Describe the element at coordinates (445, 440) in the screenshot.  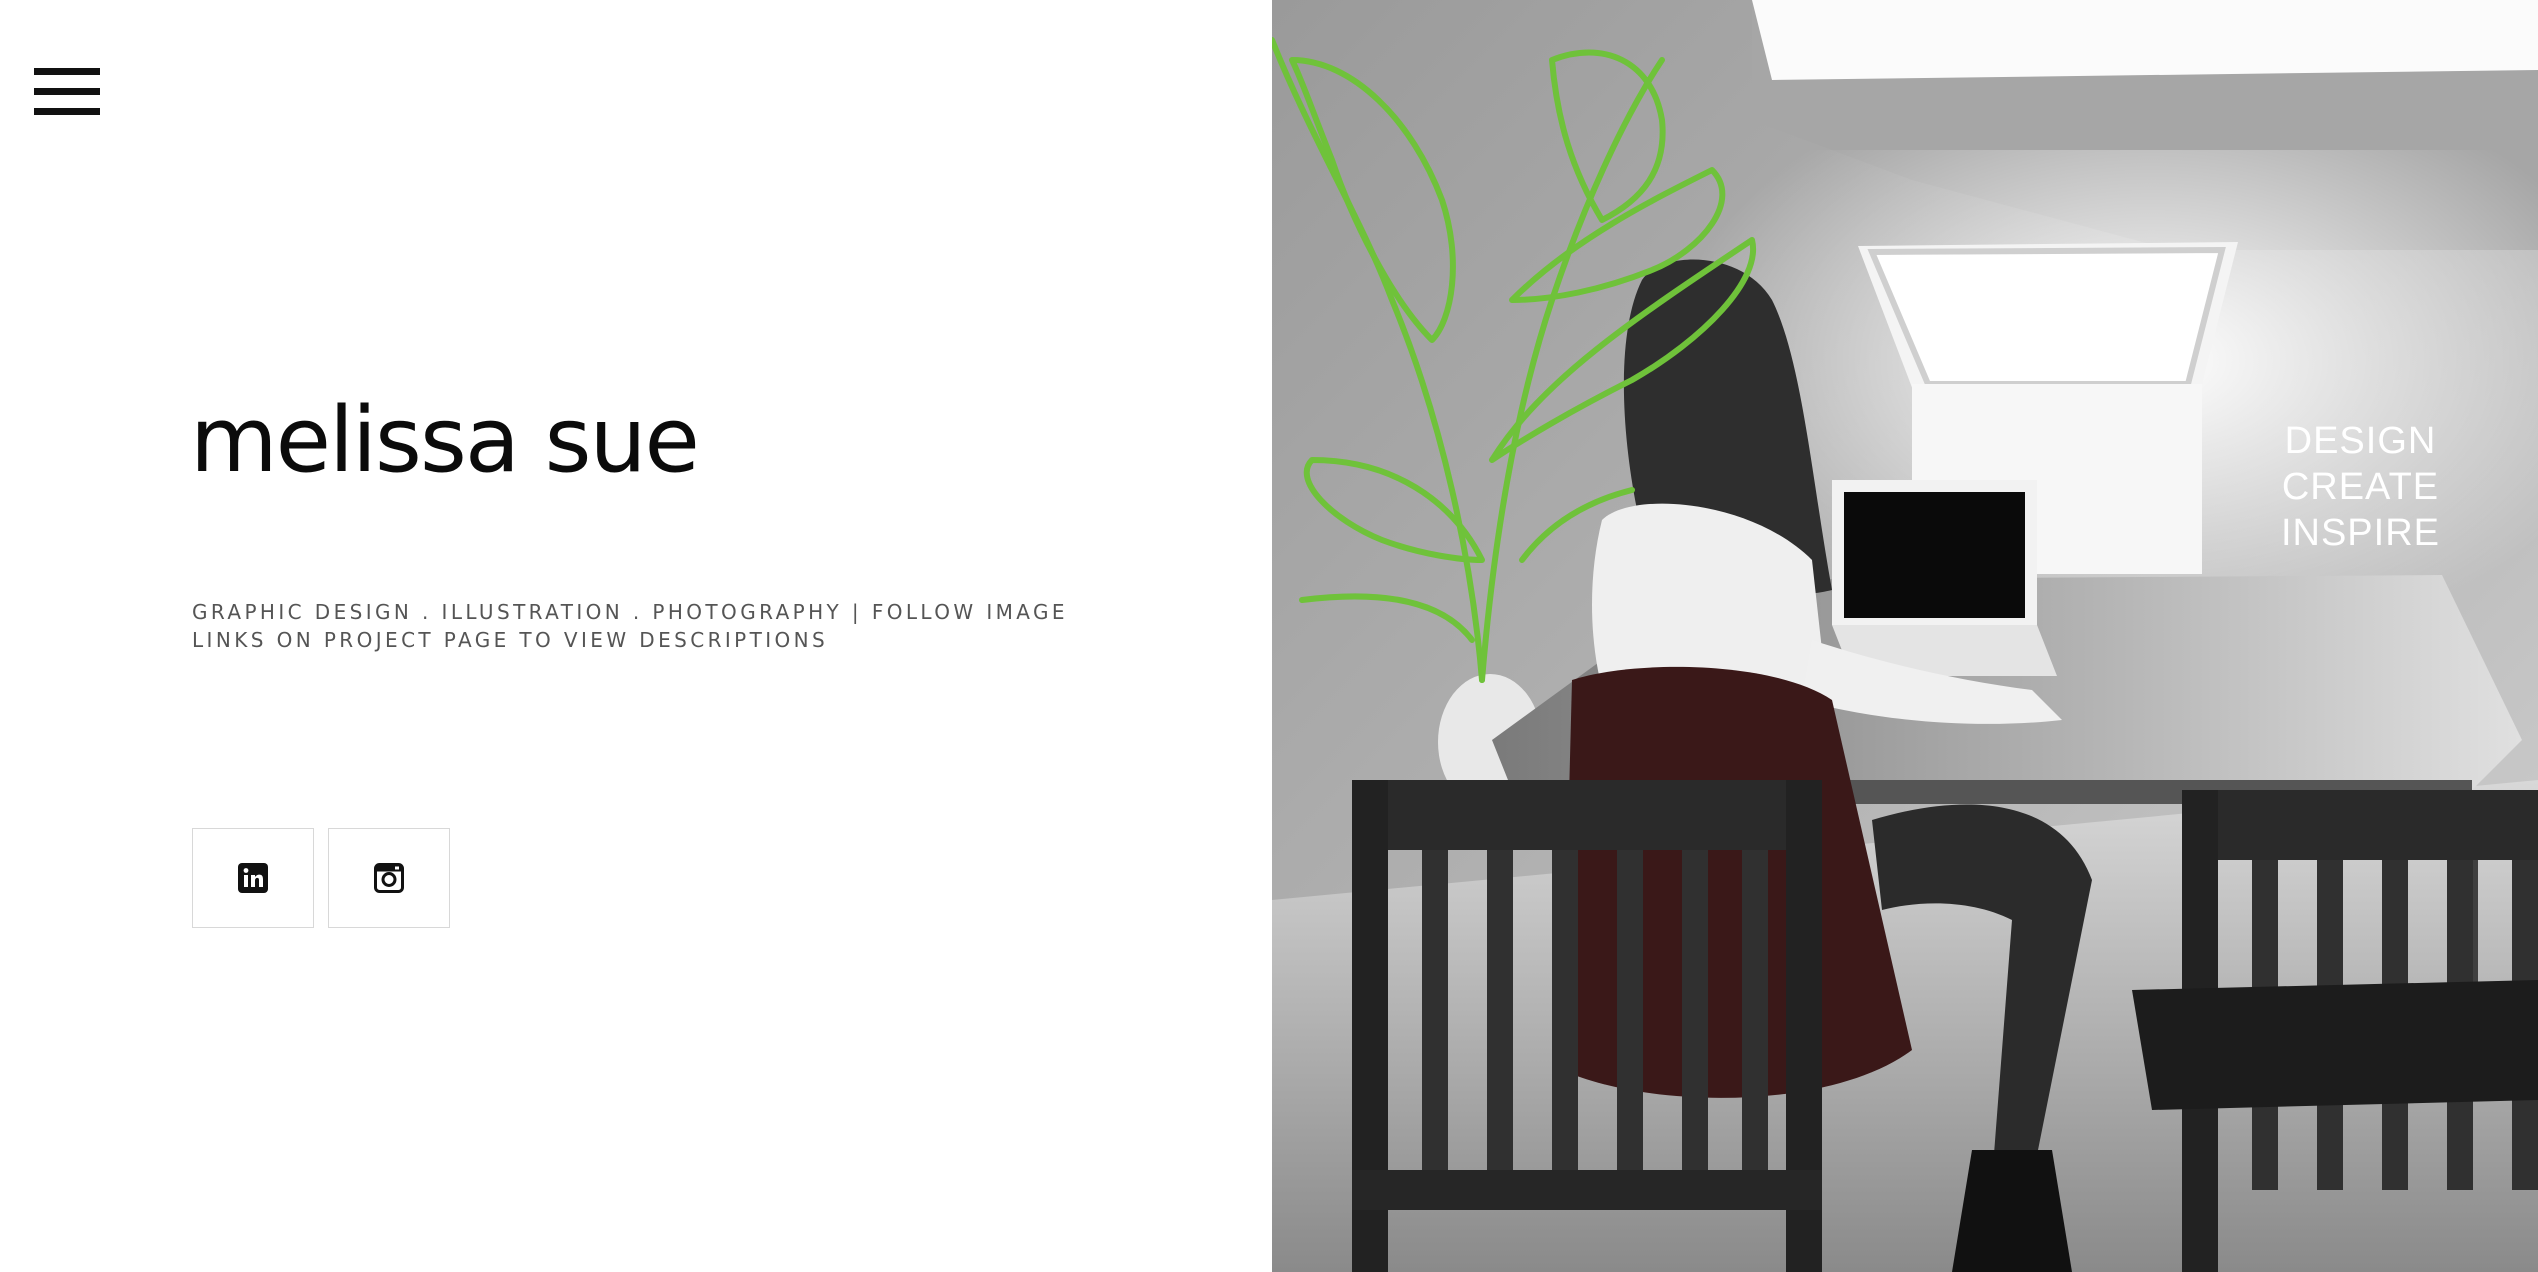
I see `site-title: melissa sue` at that location.